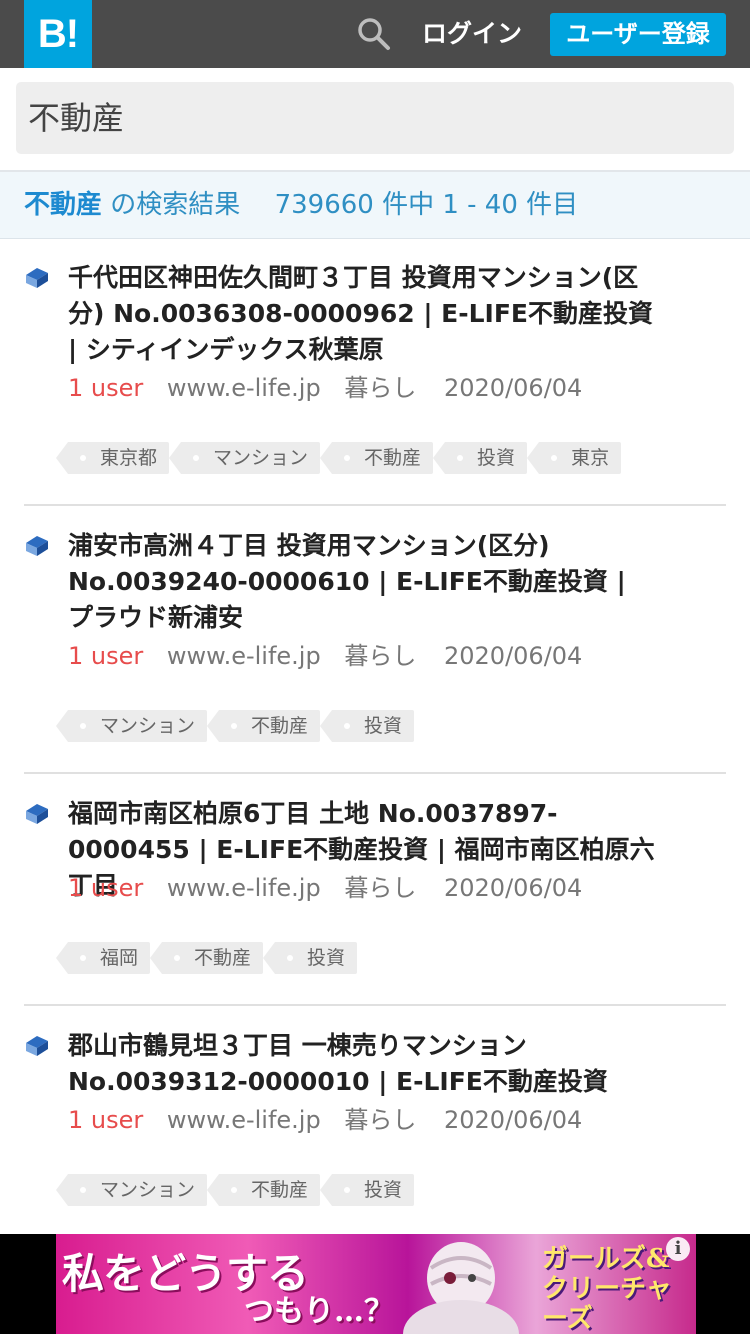 This screenshot has width=750, height=1334. I want to click on tag-link: 東京都, so click(112, 458).